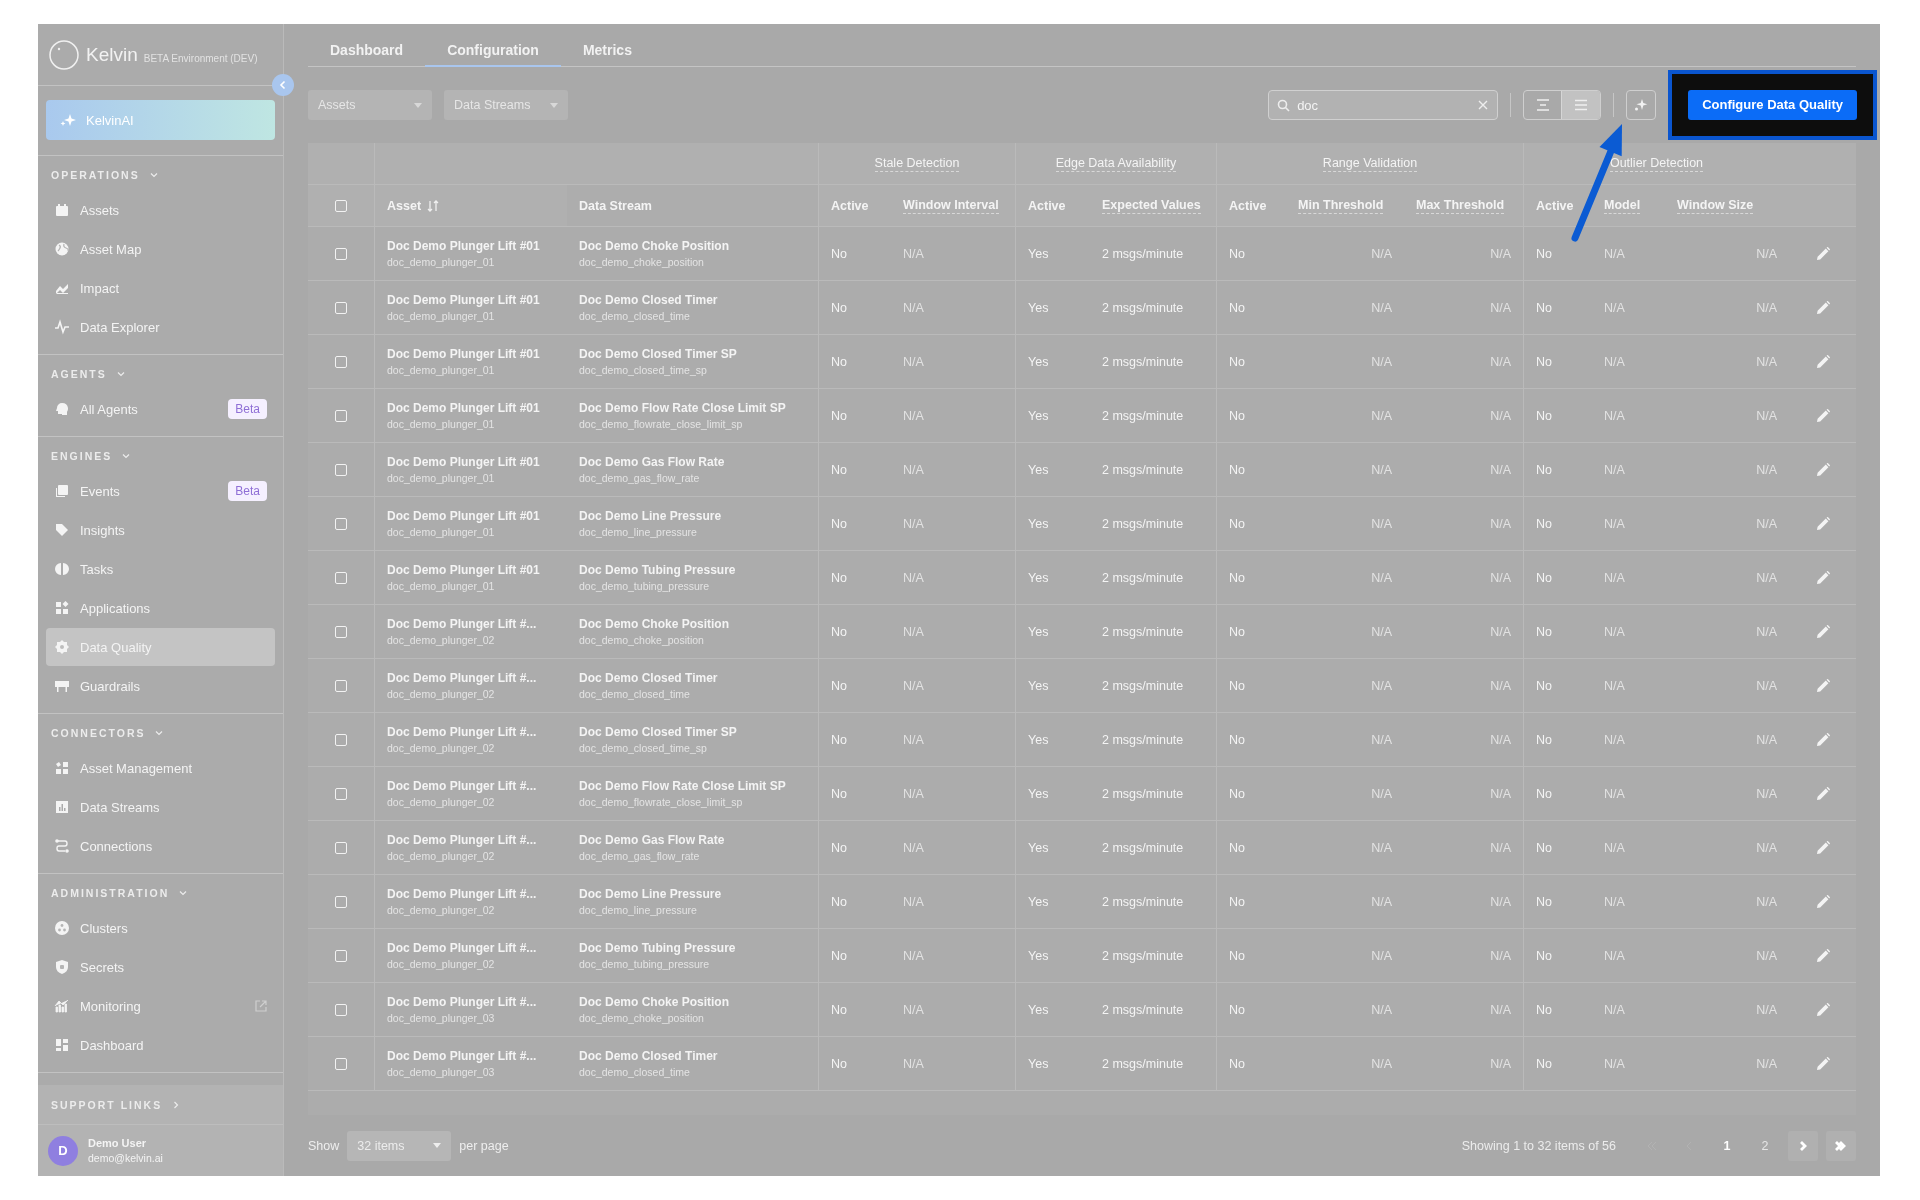 This screenshot has width=1920, height=1200. I want to click on nav-item: Insights, so click(160, 530).